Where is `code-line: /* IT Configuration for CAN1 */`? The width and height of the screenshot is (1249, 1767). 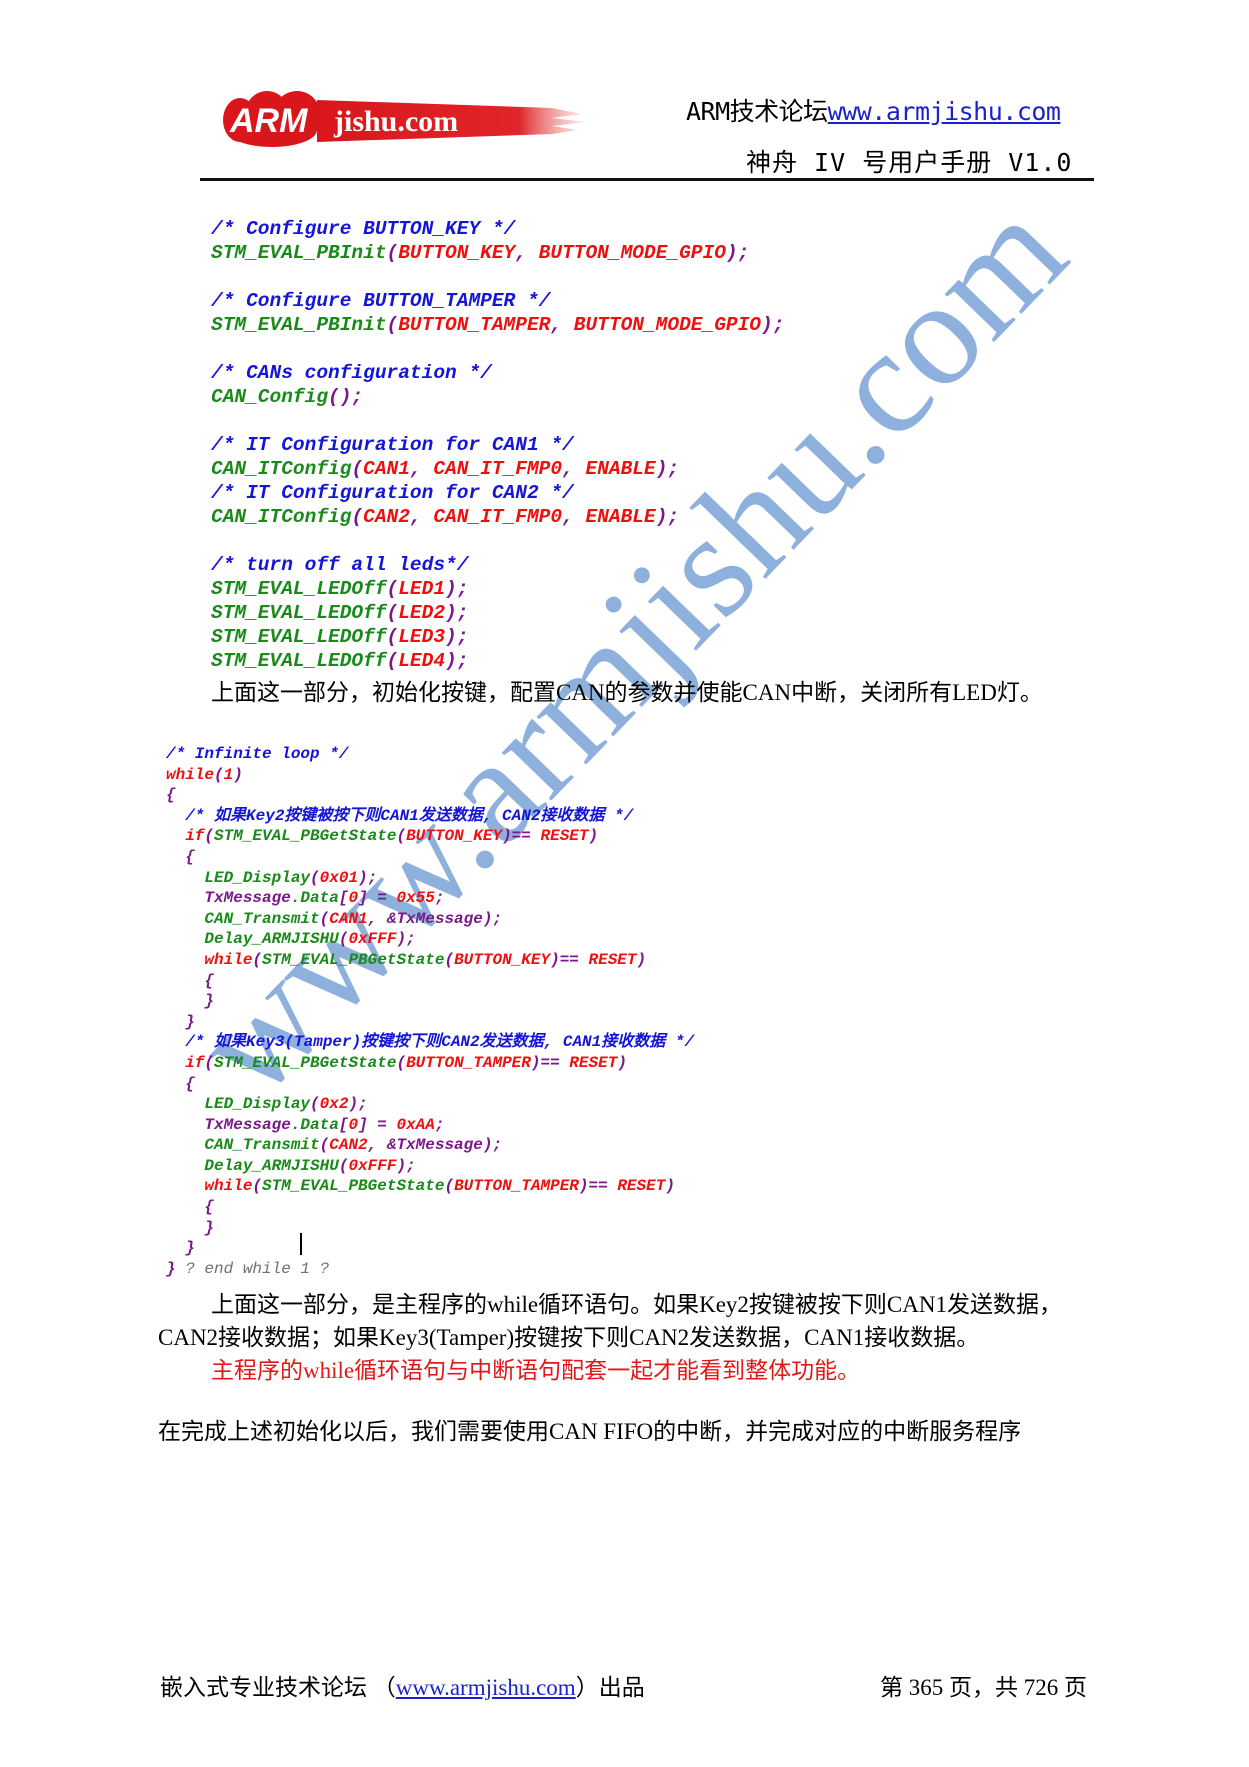 code-line: /* IT Configuration for CAN1 */ is located at coordinates (497, 445).